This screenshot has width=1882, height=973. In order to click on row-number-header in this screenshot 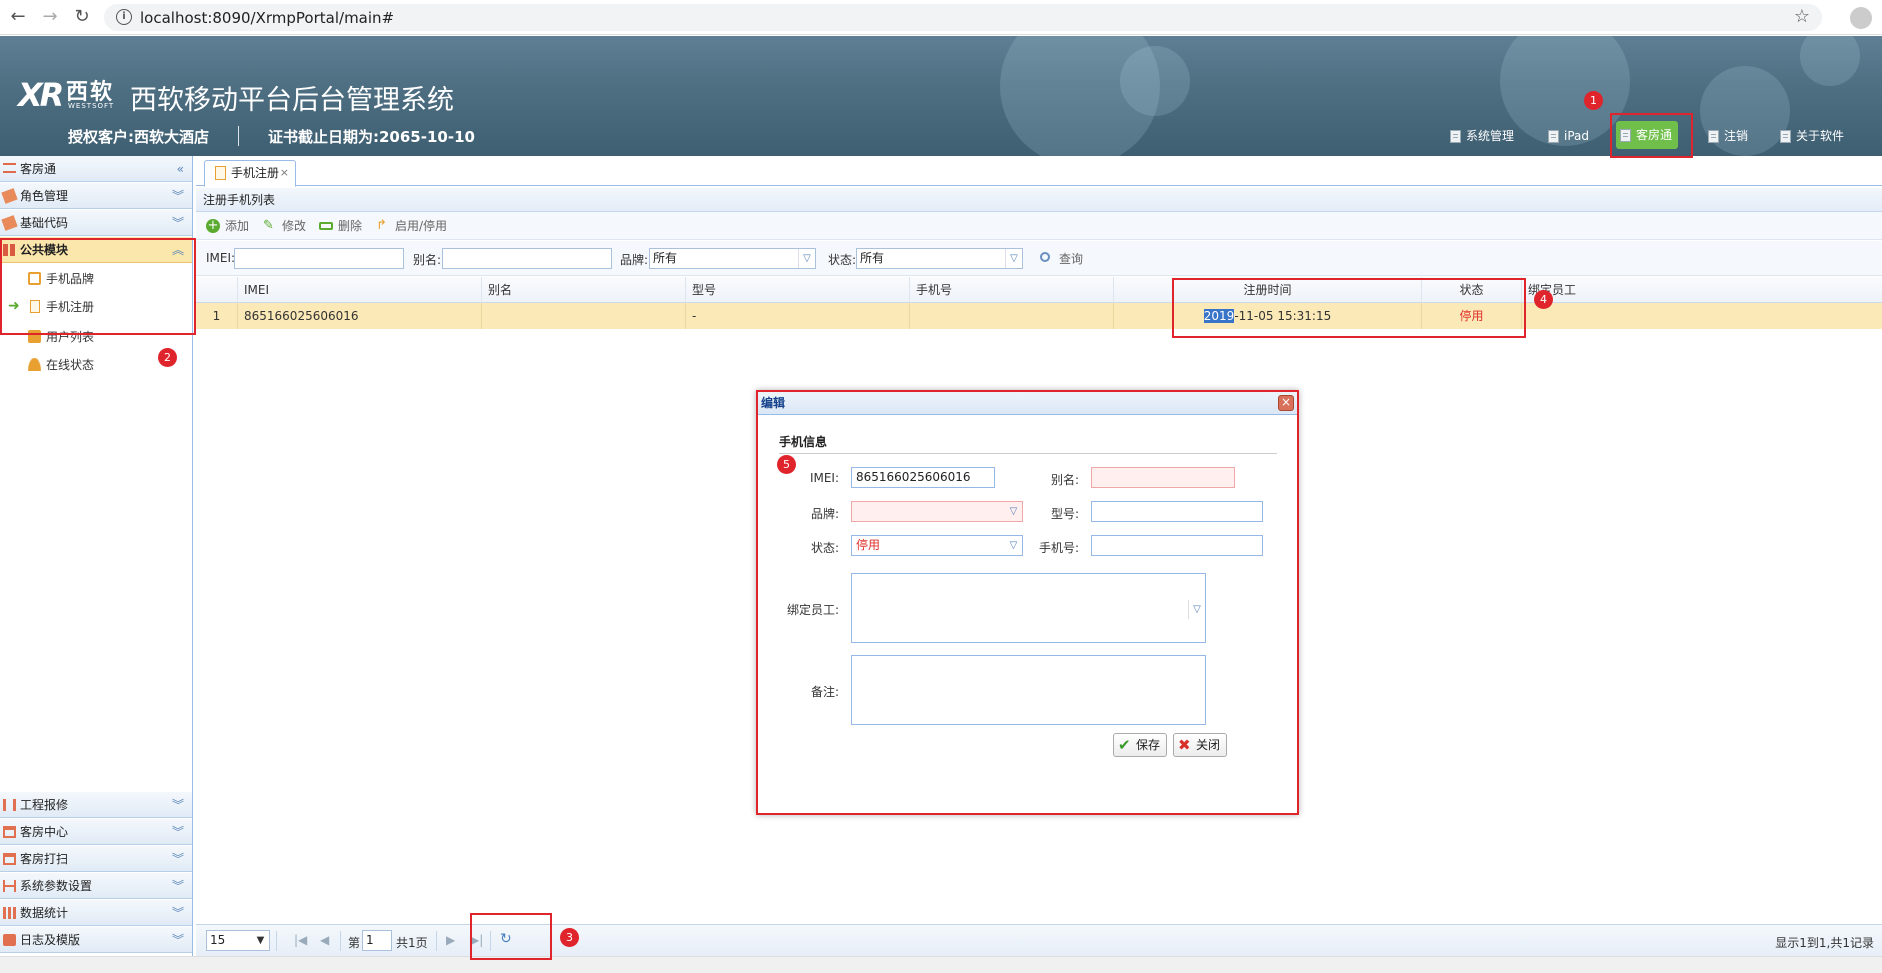, I will do `click(217, 290)`.